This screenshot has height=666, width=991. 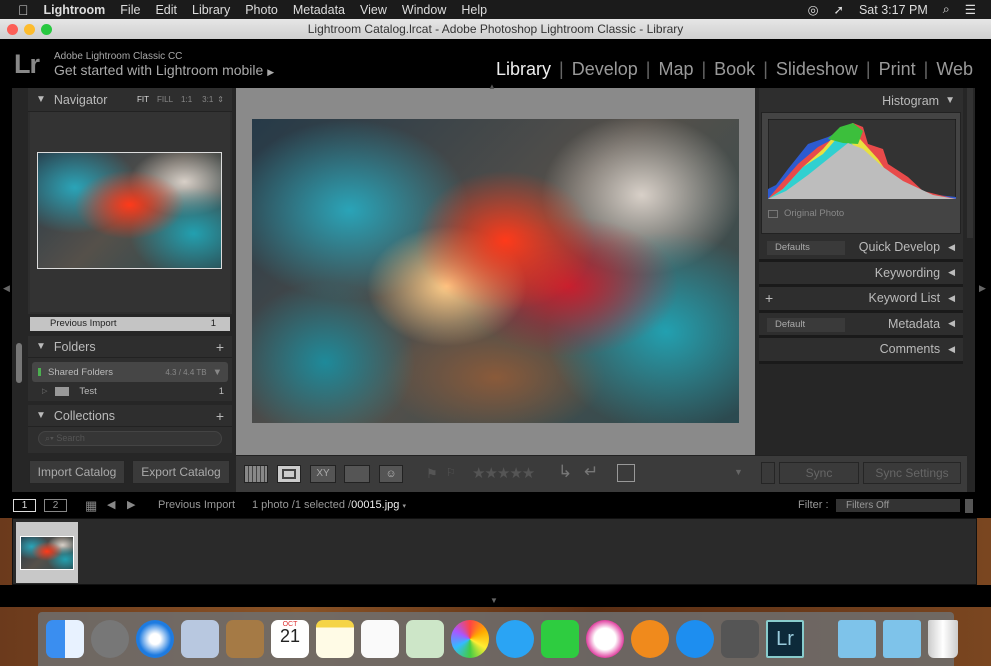 What do you see at coordinates (357, 474) in the screenshot?
I see `survey-view-button` at bounding box center [357, 474].